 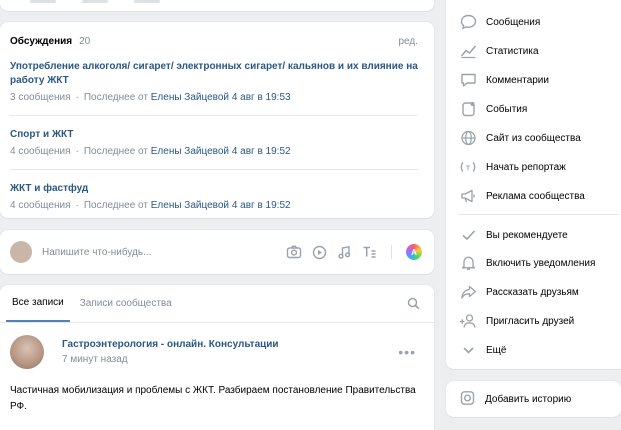 I want to click on sidebar-item-stats: Статистика, so click(x=499, y=51).